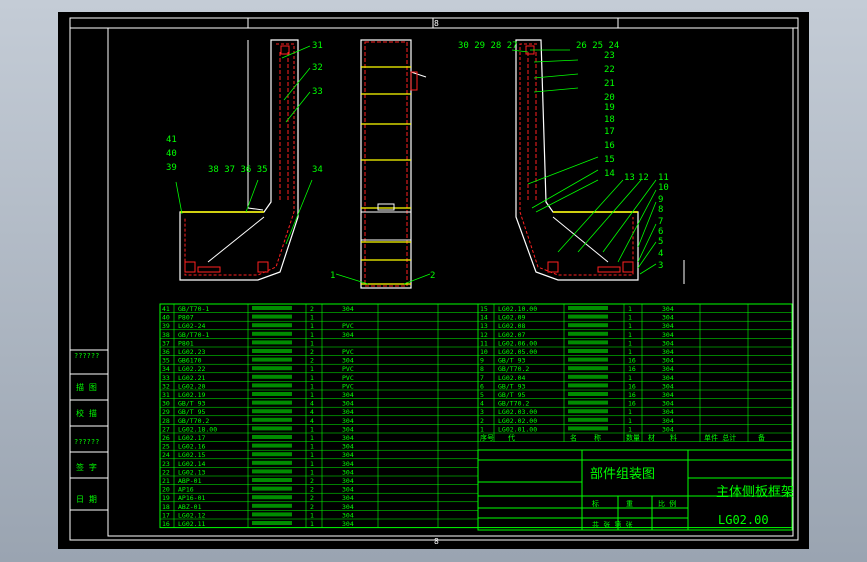 The width and height of the screenshot is (867, 562). Describe the element at coordinates (86, 413) in the screenshot. I see `side-label: 校 描` at that location.